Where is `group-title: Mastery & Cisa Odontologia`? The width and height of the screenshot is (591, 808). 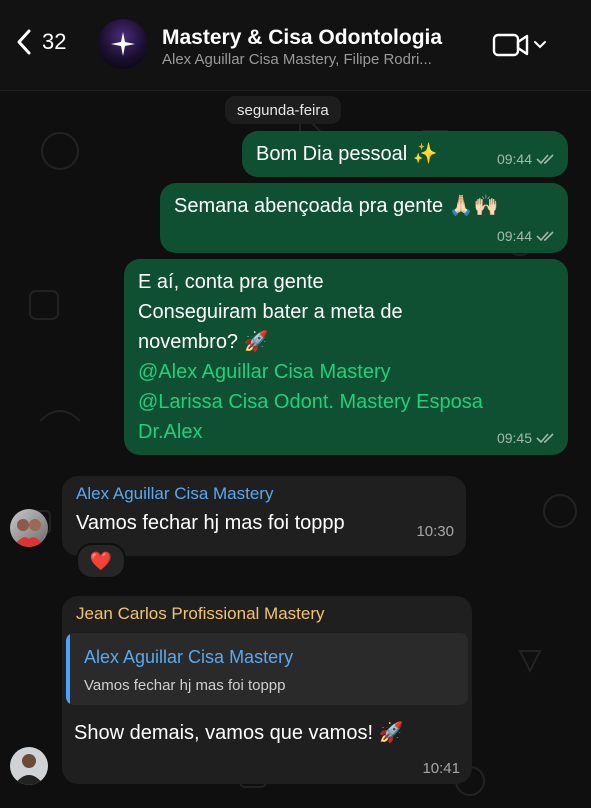
group-title: Mastery & Cisa Odontologia is located at coordinates (302, 38).